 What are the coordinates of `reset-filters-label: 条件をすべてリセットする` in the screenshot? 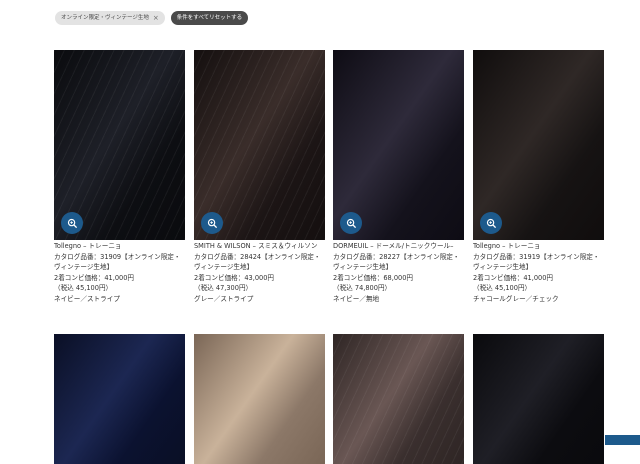 It's located at (209, 18).